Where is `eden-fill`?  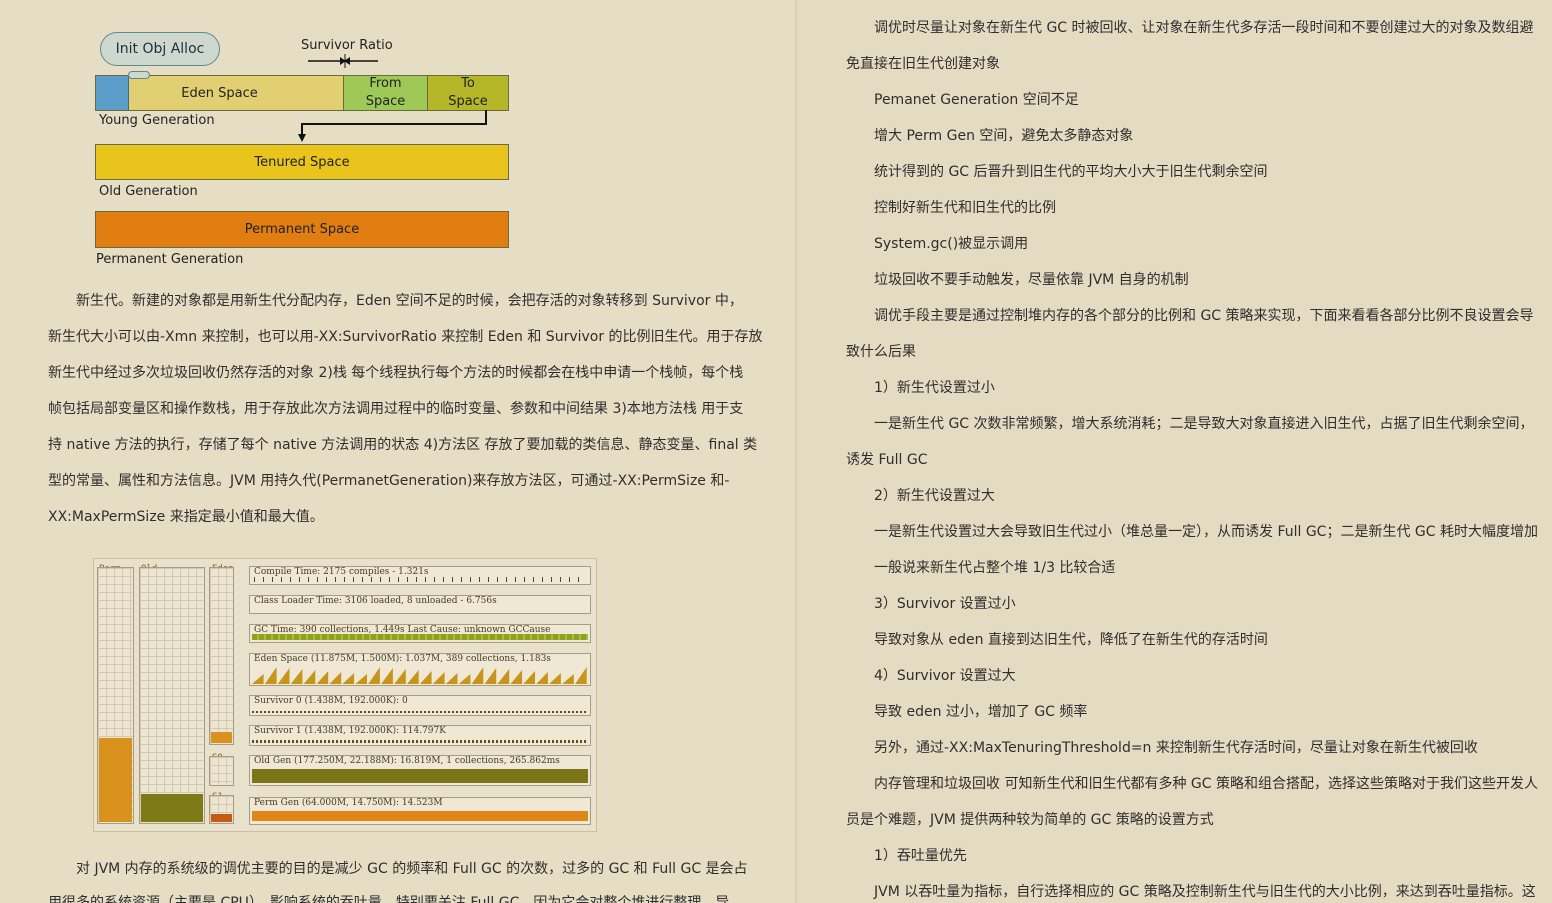
eden-fill is located at coordinates (221, 737).